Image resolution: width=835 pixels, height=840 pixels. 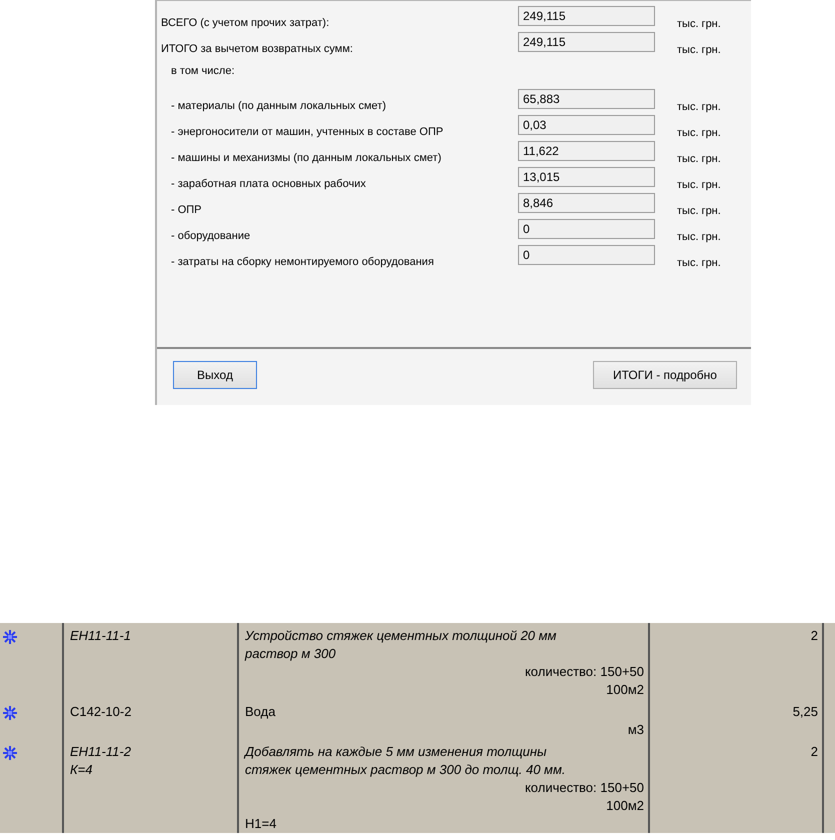 What do you see at coordinates (306, 159) in the screenshot?
I see `field-label: - машины и механизмы (по данным локальных смет)` at bounding box center [306, 159].